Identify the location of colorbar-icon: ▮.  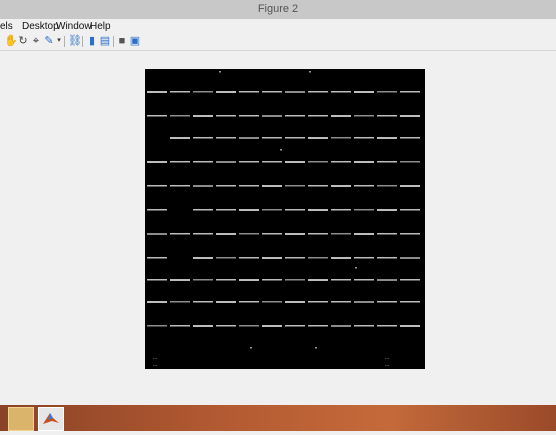
(92, 41).